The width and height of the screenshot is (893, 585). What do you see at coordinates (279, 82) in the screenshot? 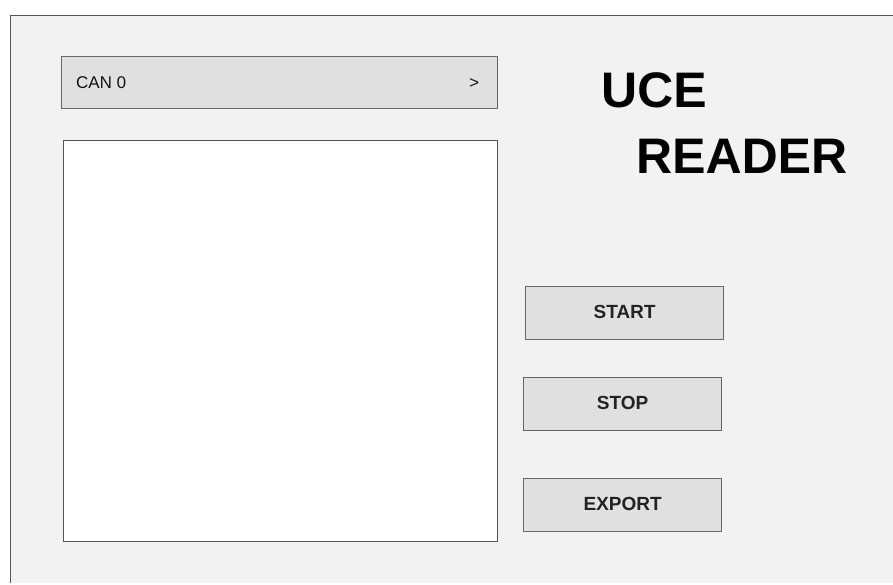
I see `can-dropdown: CAN 0 >` at bounding box center [279, 82].